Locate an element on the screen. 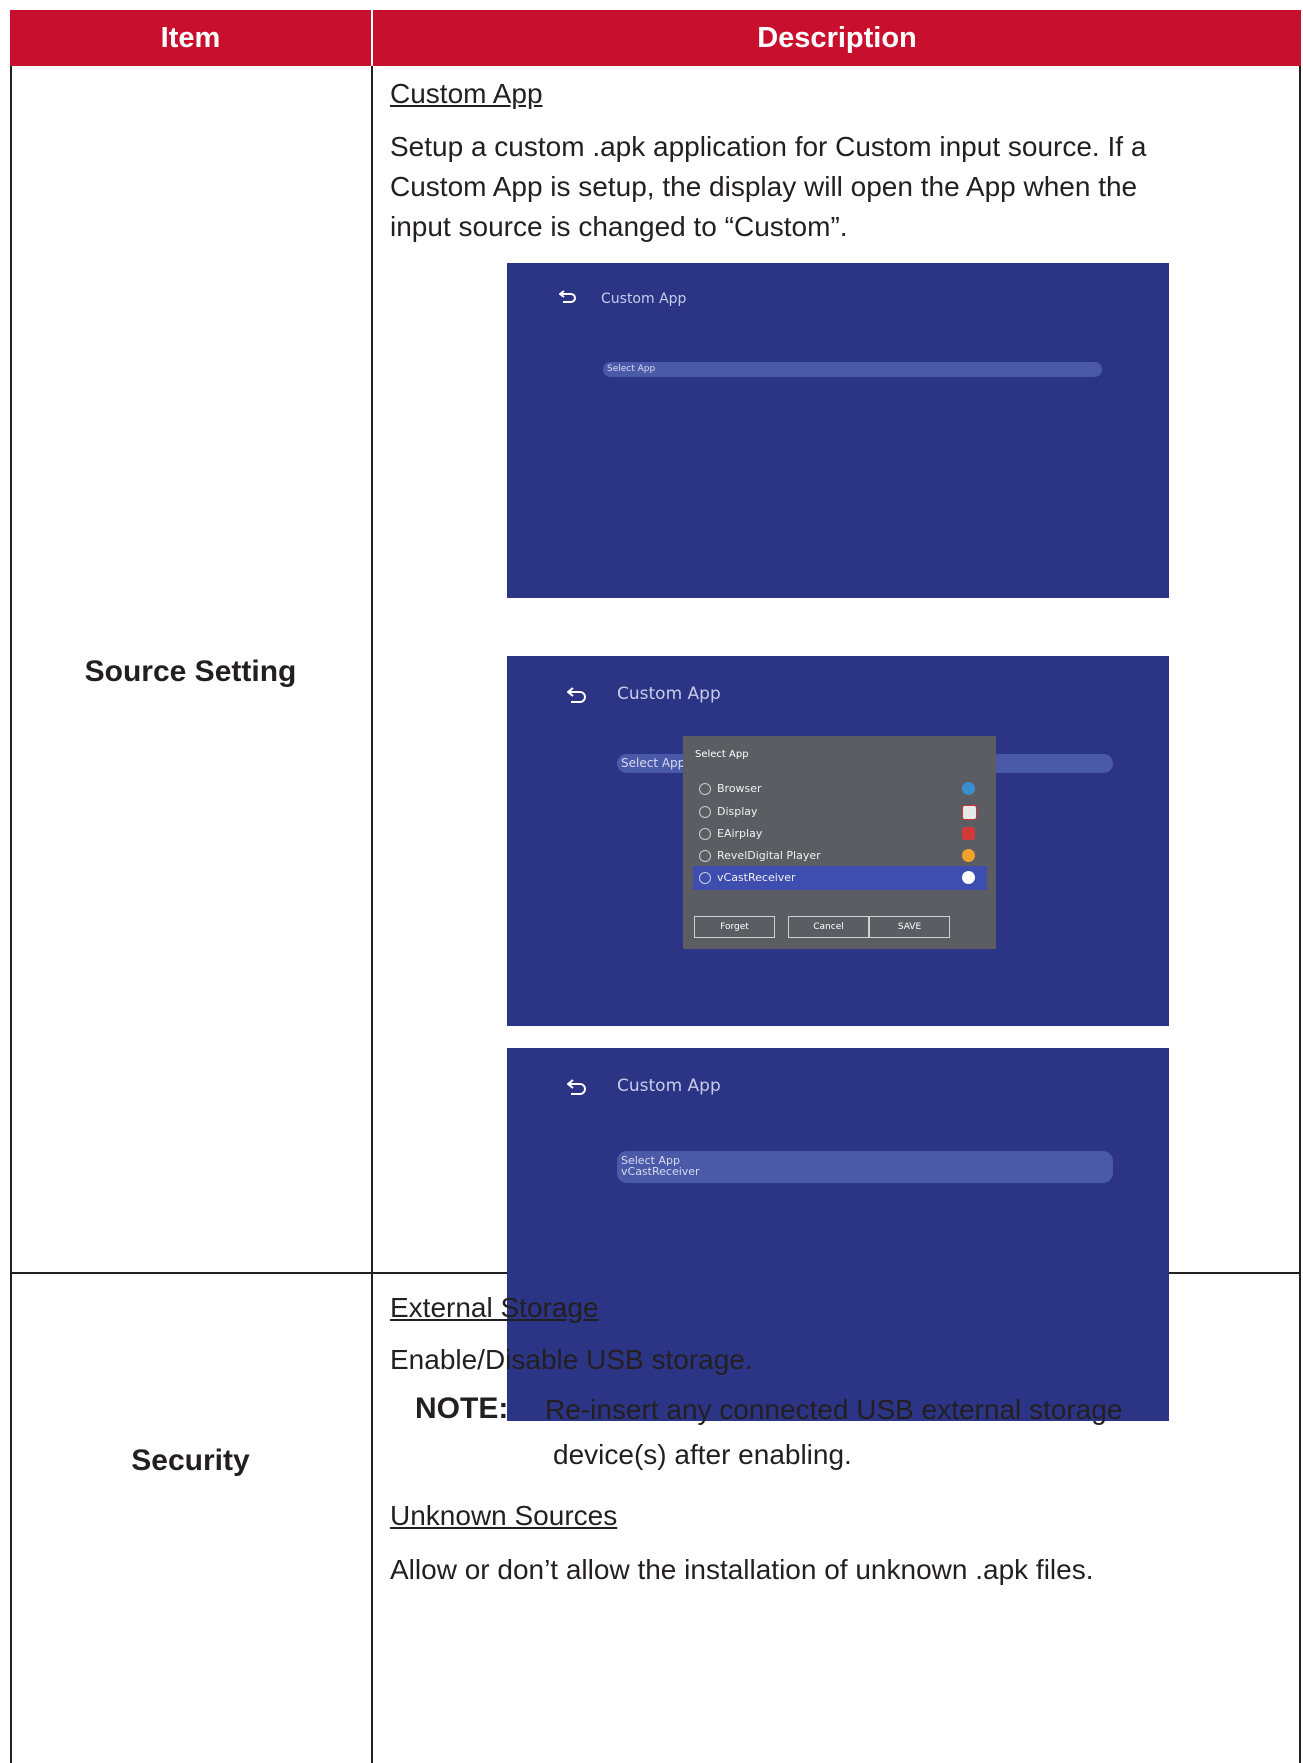 This screenshot has width=1303, height=1763. item-security: Security is located at coordinates (190, 1460).